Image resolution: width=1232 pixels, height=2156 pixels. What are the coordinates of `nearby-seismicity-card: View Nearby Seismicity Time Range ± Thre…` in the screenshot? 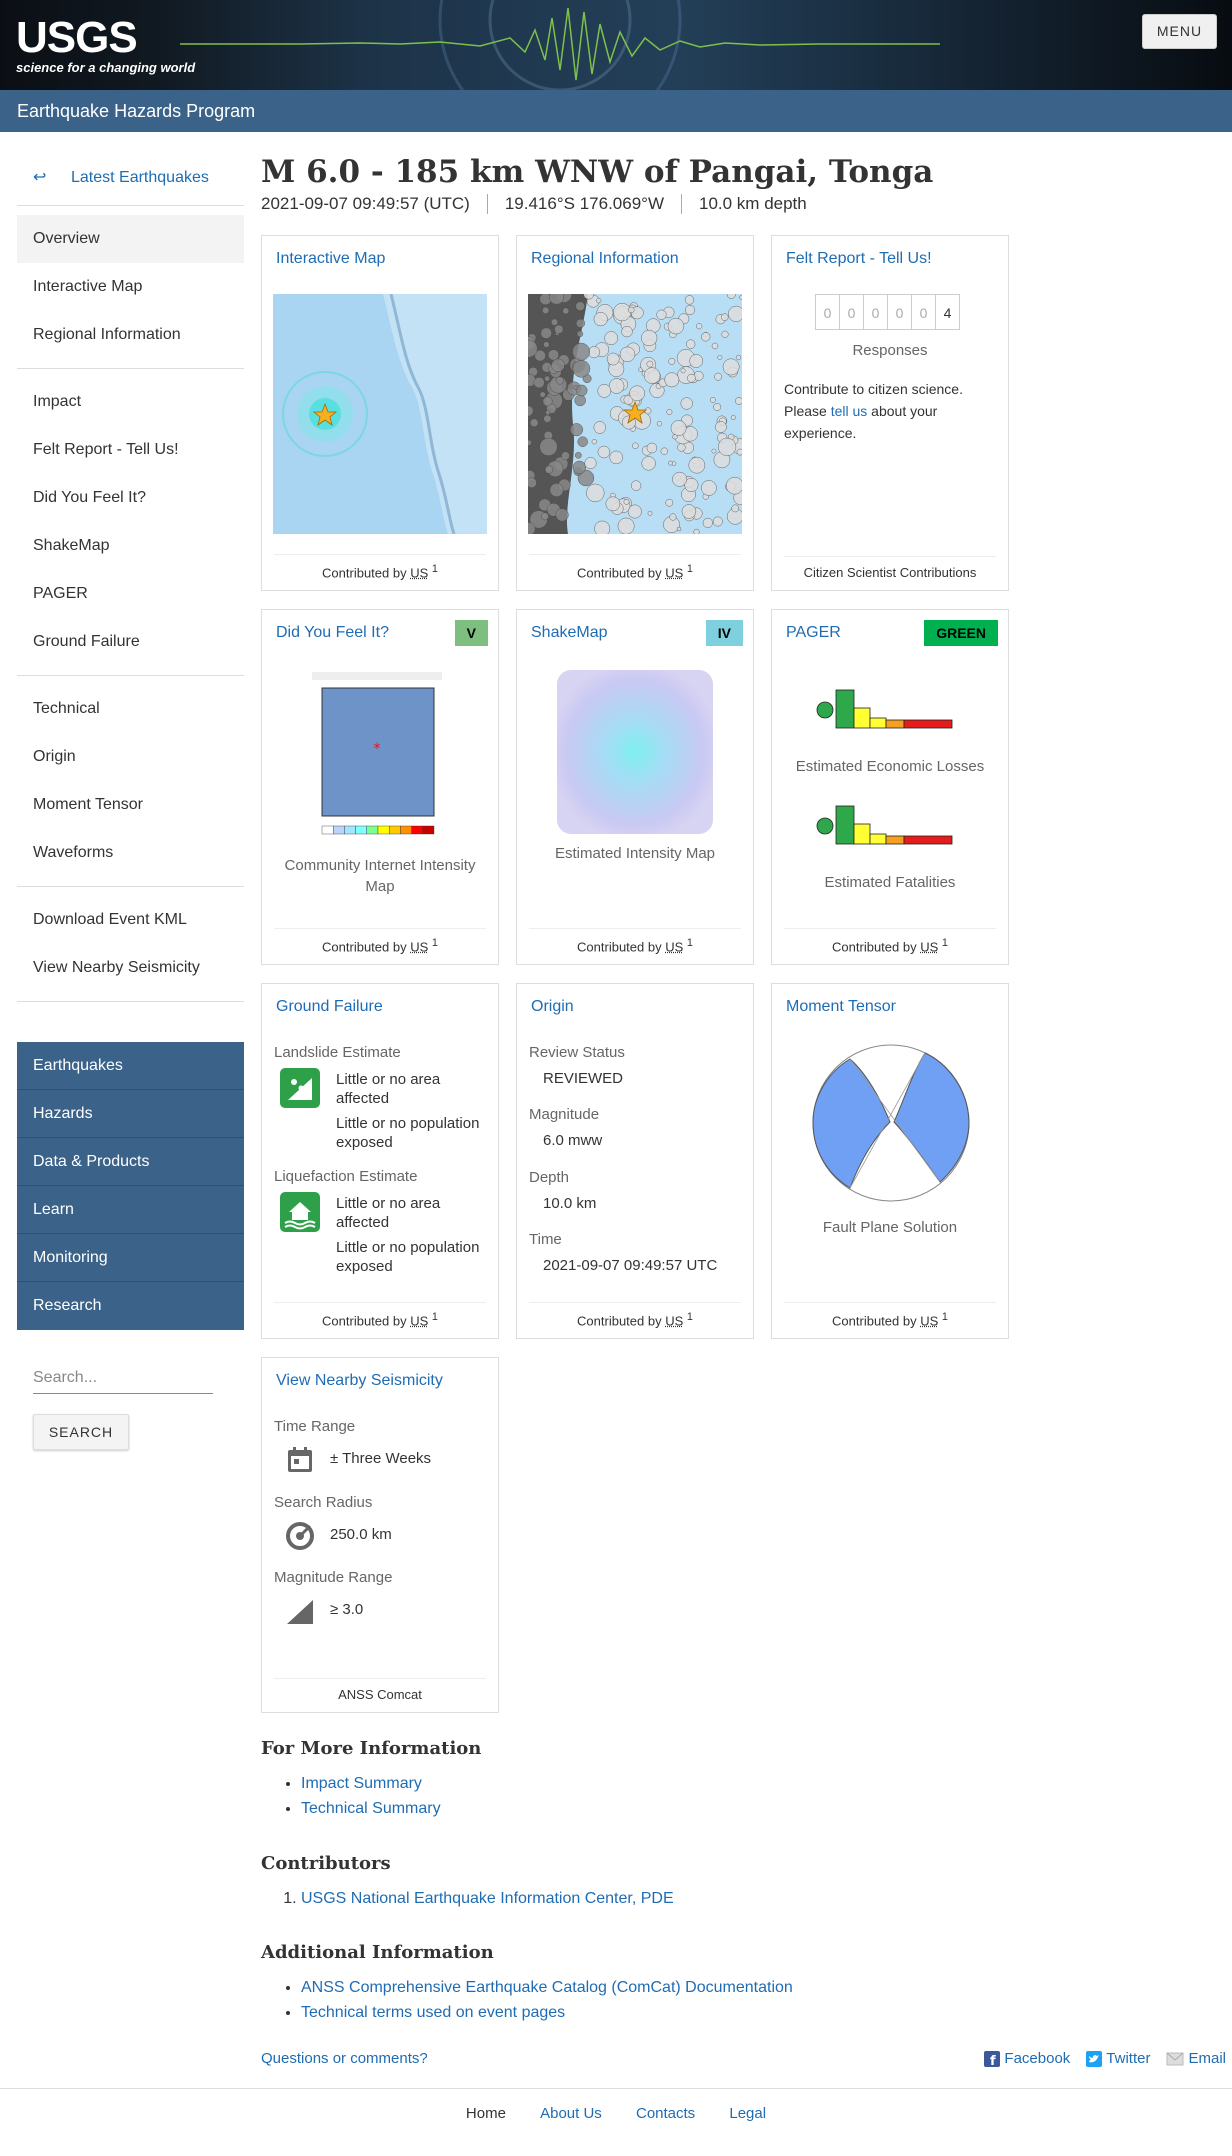 It's located at (380, 1535).